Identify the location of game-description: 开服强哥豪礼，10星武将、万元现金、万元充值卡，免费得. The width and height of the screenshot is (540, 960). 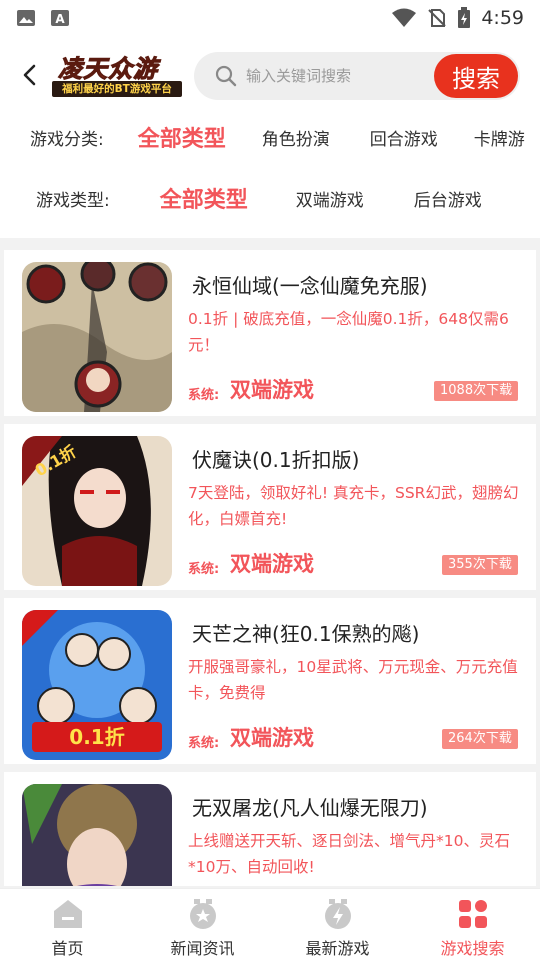
(353, 680).